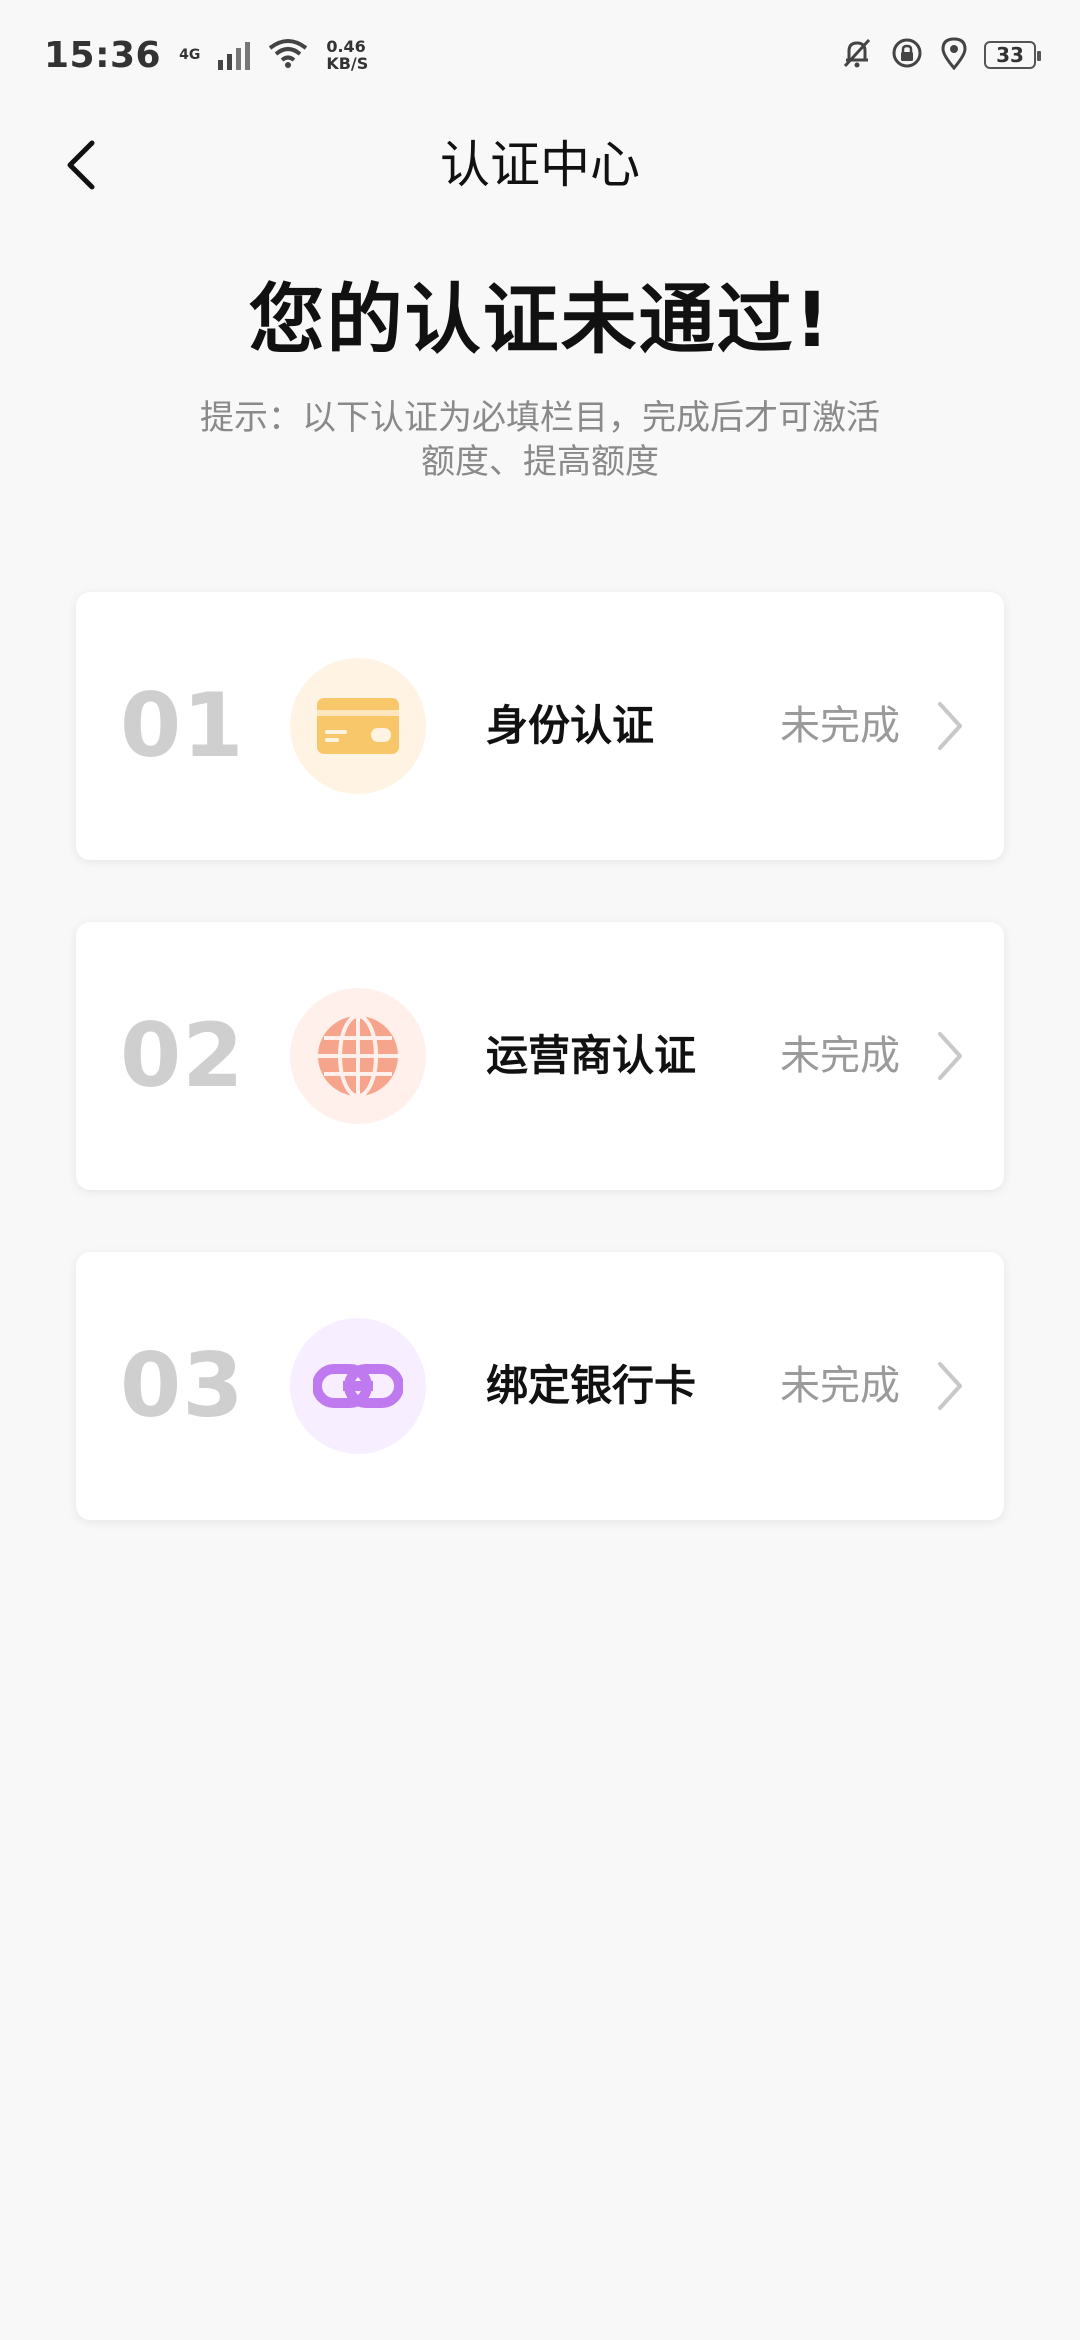 This screenshot has width=1080, height=2340. What do you see at coordinates (540, 319) in the screenshot?
I see `verification-failed-headline: 您的认证未通过!` at bounding box center [540, 319].